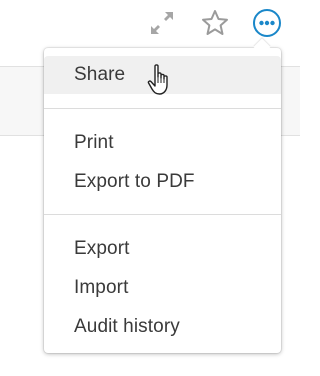 The width and height of the screenshot is (320, 376). Describe the element at coordinates (162, 327) in the screenshot. I see `menu-item-audit-history: Audit history` at that location.